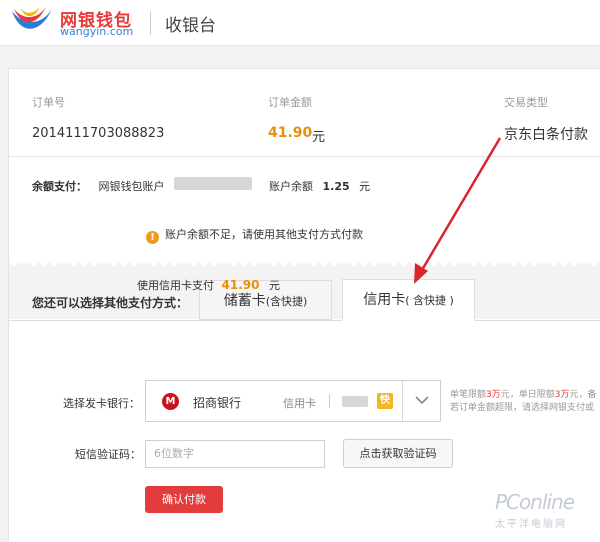 Image resolution: width=600 pixels, height=542 pixels. I want to click on tab-credit-card: 信用卡( 含快捷 ), so click(408, 300).